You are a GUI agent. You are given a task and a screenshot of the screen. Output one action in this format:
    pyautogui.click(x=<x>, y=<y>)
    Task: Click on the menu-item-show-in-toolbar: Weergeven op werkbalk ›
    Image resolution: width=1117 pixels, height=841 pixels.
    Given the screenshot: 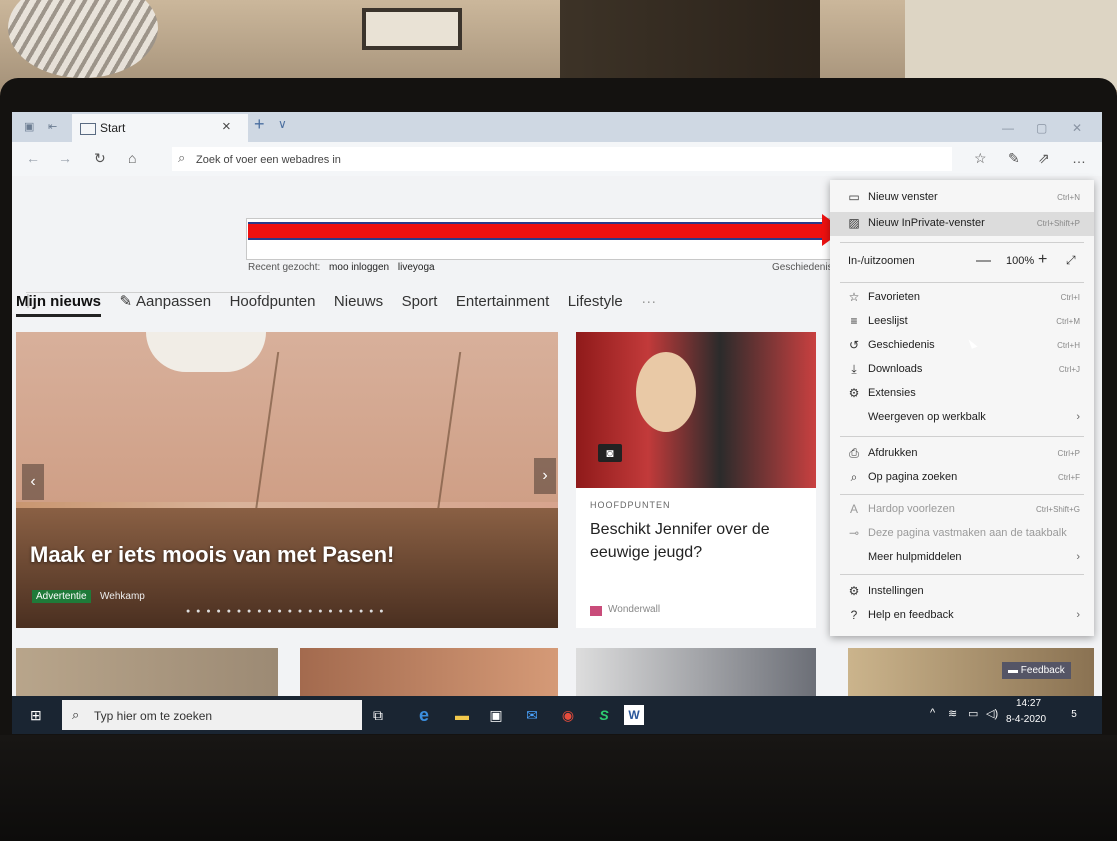 What is the action you would take?
    pyautogui.click(x=962, y=418)
    